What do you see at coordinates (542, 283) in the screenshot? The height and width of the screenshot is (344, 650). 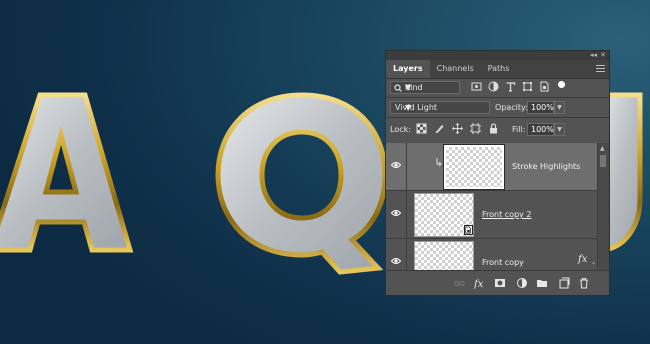 I see `new-group-icon` at bounding box center [542, 283].